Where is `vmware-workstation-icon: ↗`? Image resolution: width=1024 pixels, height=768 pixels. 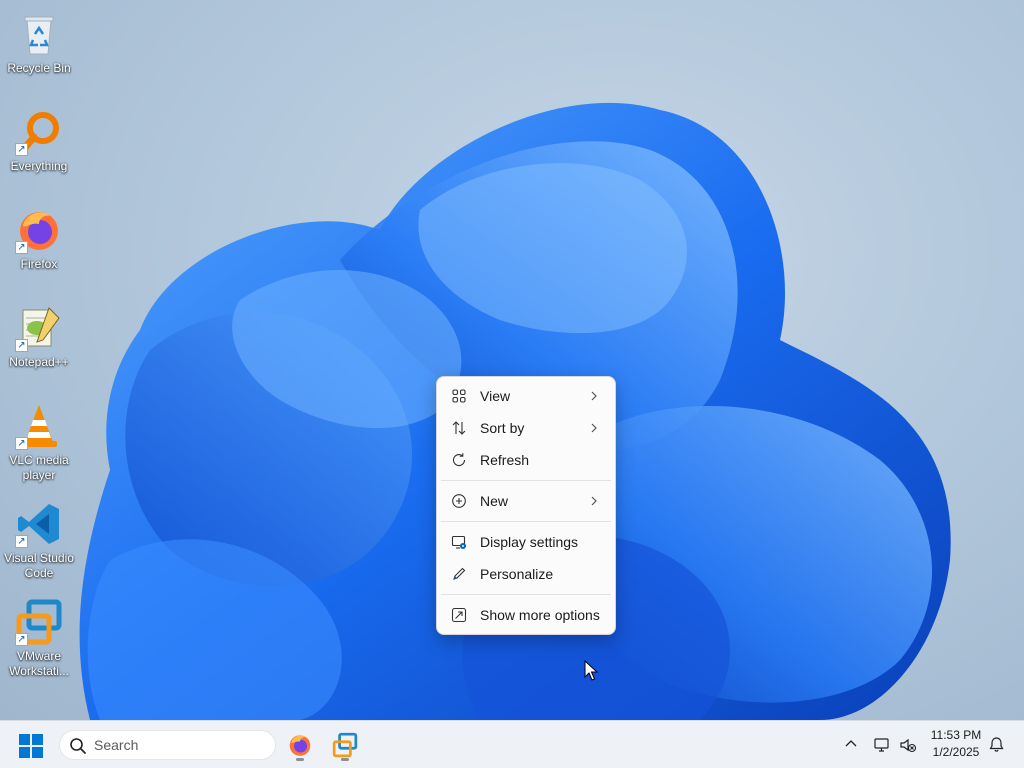
vmware-workstation-icon: ↗ is located at coordinates (39, 622).